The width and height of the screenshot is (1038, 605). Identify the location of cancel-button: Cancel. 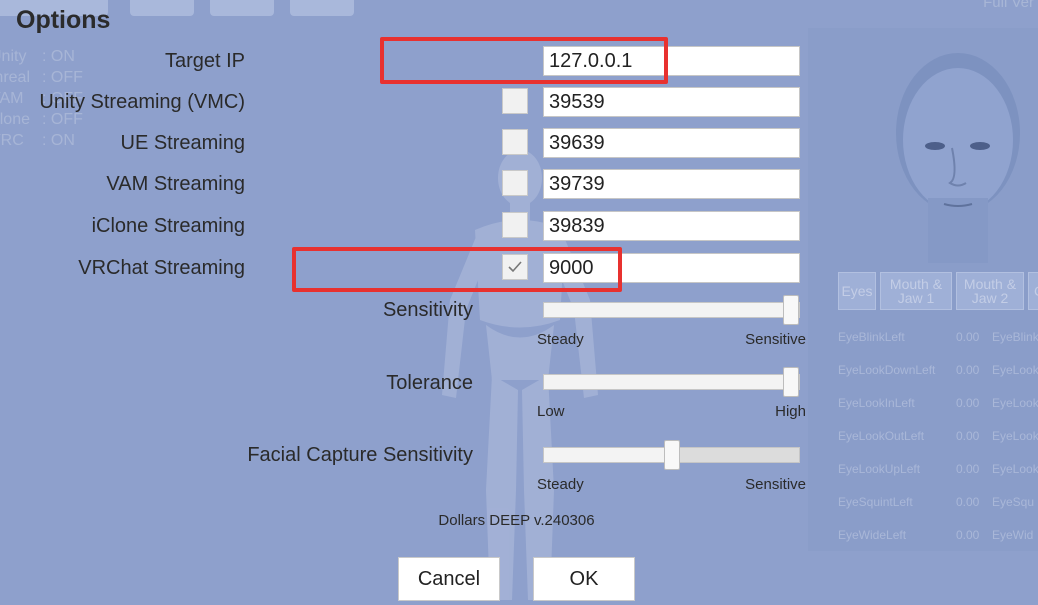
(449, 579).